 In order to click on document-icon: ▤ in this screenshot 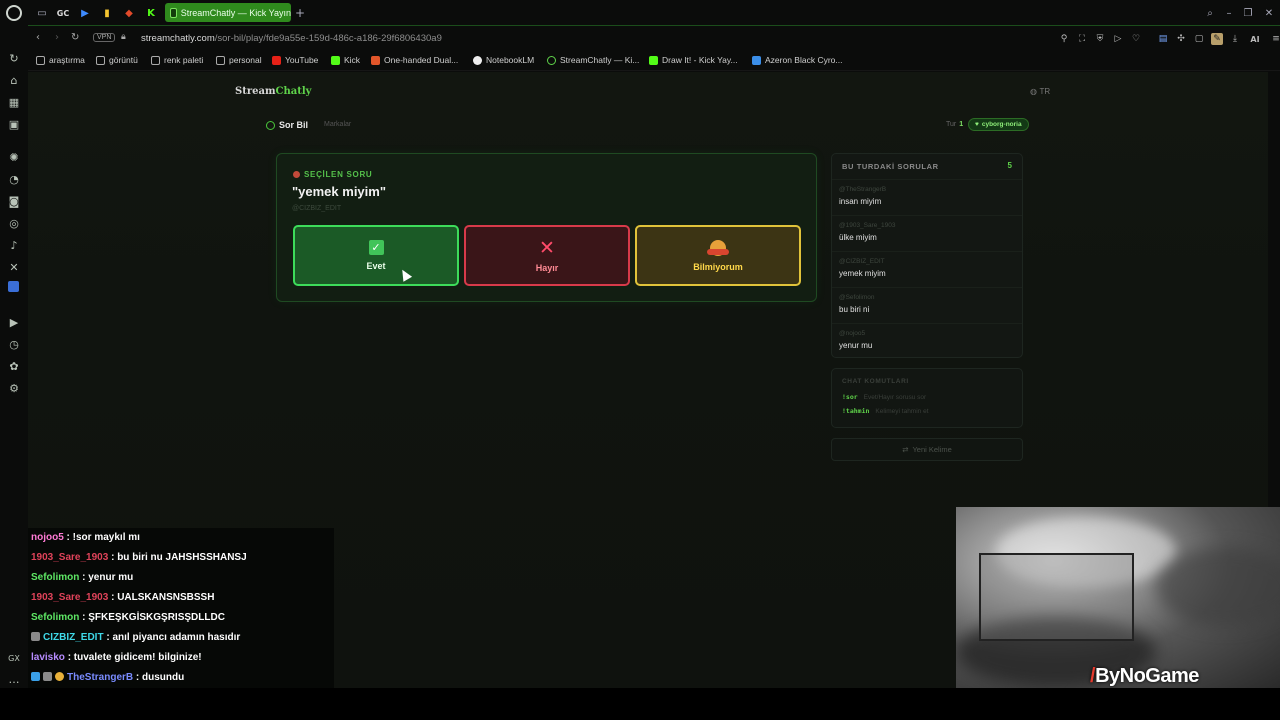, I will do `click(1163, 39)`.